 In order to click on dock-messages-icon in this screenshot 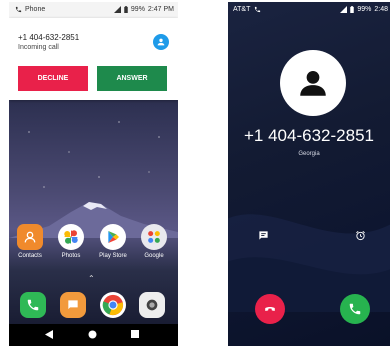, I will do `click(73, 305)`.